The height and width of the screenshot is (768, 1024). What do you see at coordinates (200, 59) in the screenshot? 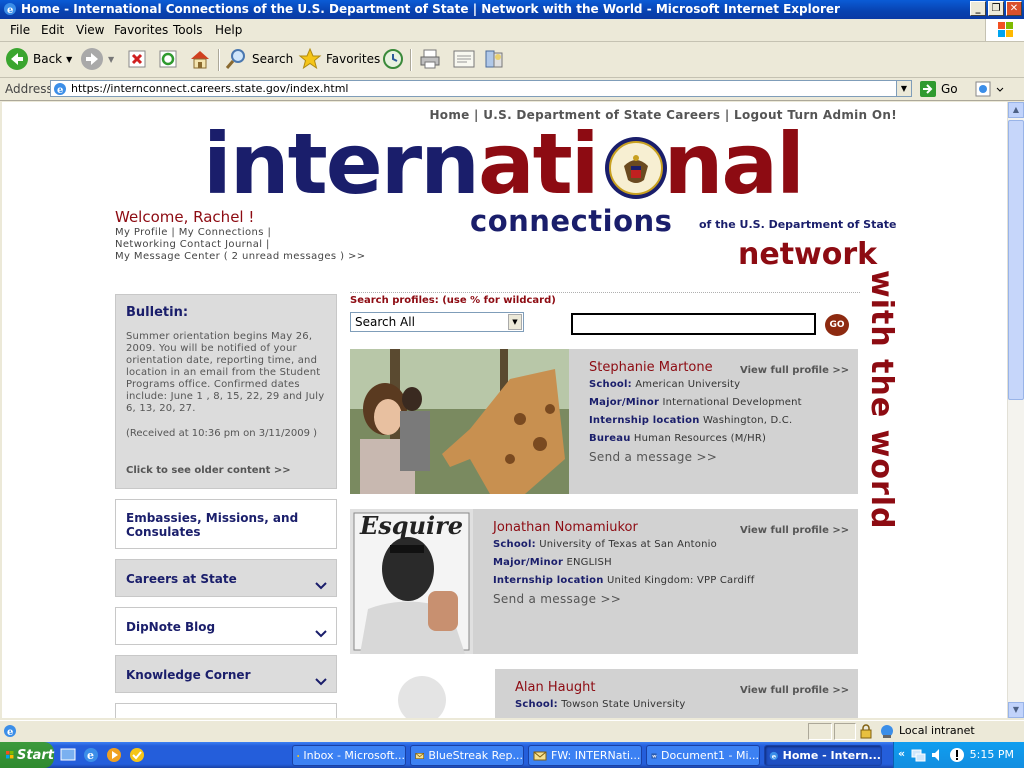
I see `home-button` at bounding box center [200, 59].